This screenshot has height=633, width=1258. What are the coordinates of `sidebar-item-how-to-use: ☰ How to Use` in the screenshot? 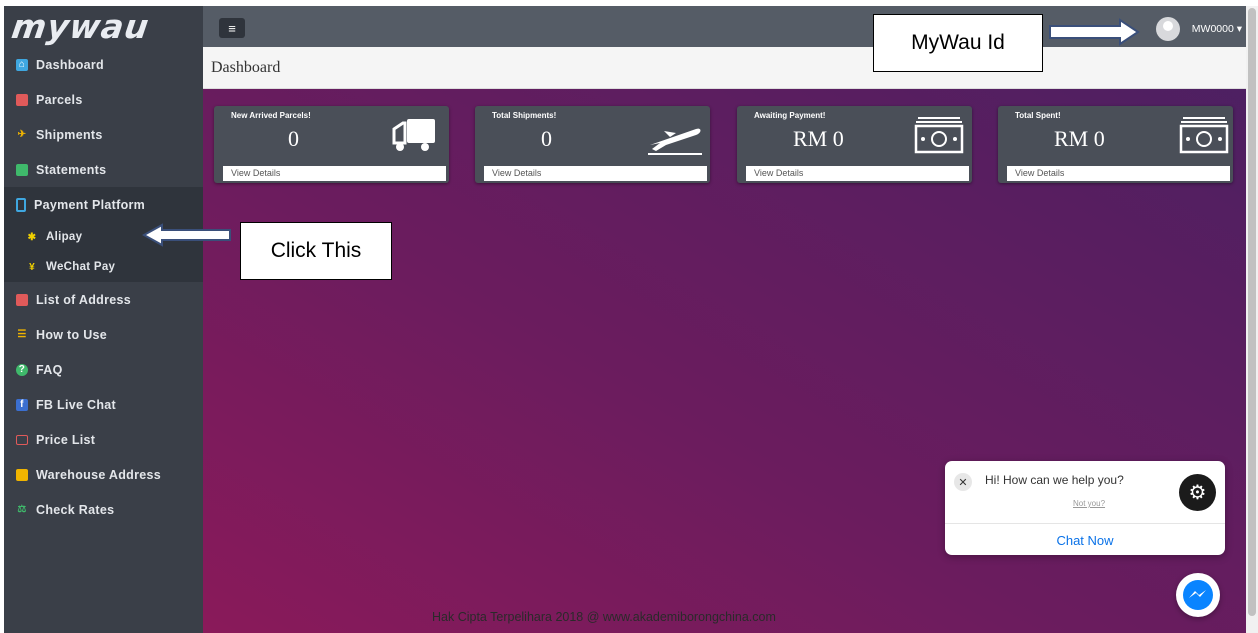 It's located at (103, 334).